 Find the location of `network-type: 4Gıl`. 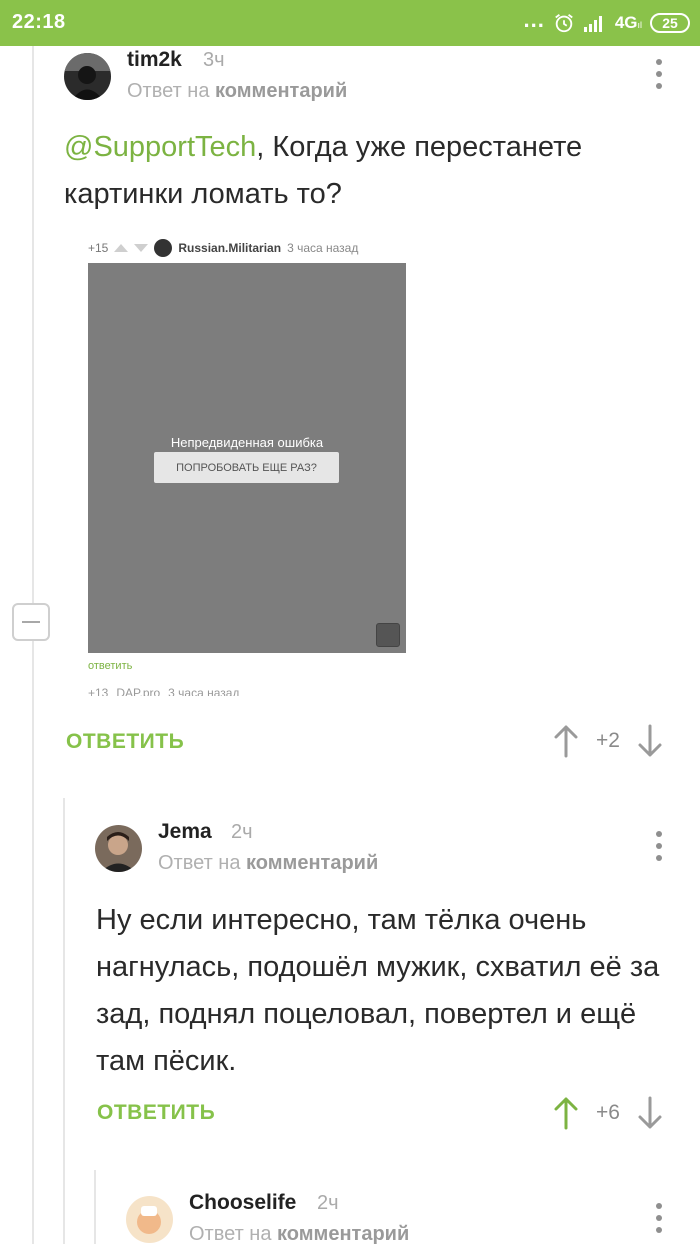

network-type: 4Gıl is located at coordinates (628, 22).